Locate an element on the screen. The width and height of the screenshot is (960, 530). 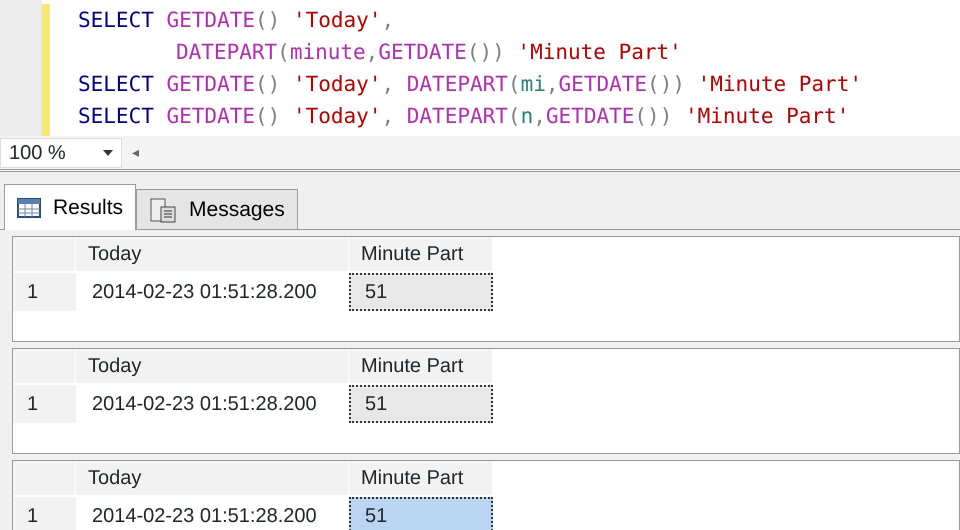
code-line: DATEPART(minute,GETDATE()) 'Minute Part' is located at coordinates (429, 52).